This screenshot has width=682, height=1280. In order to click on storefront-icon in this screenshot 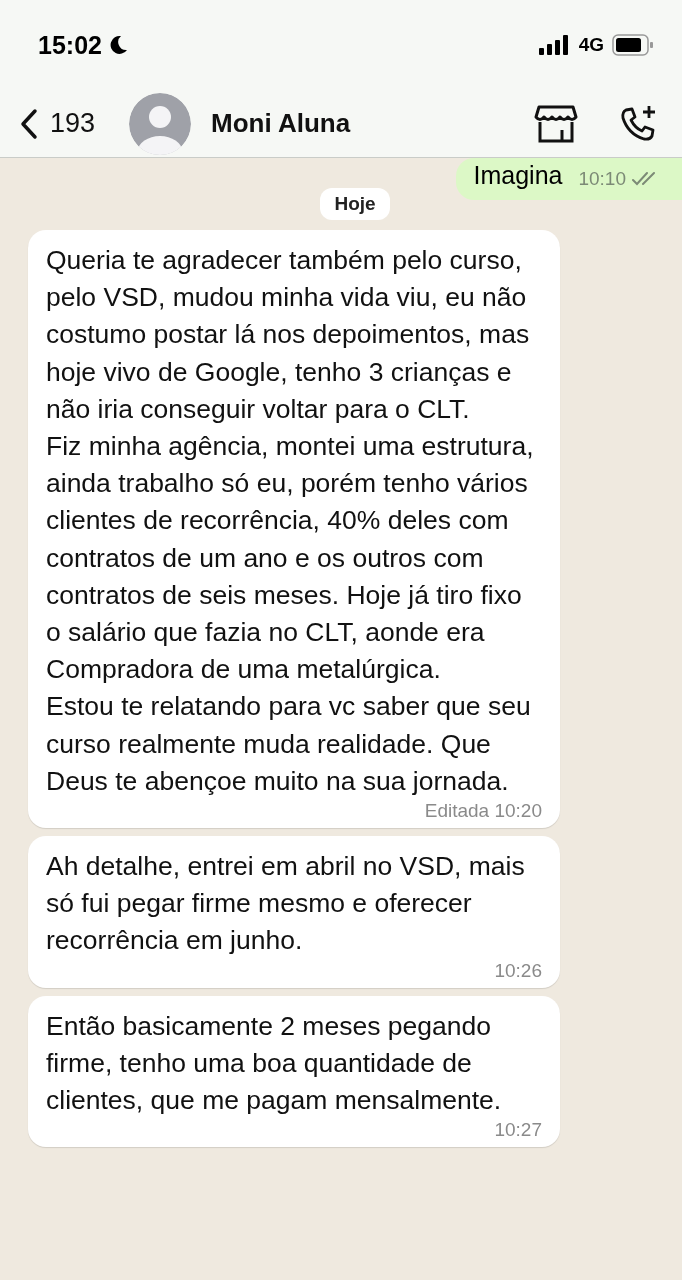, I will do `click(556, 123)`.